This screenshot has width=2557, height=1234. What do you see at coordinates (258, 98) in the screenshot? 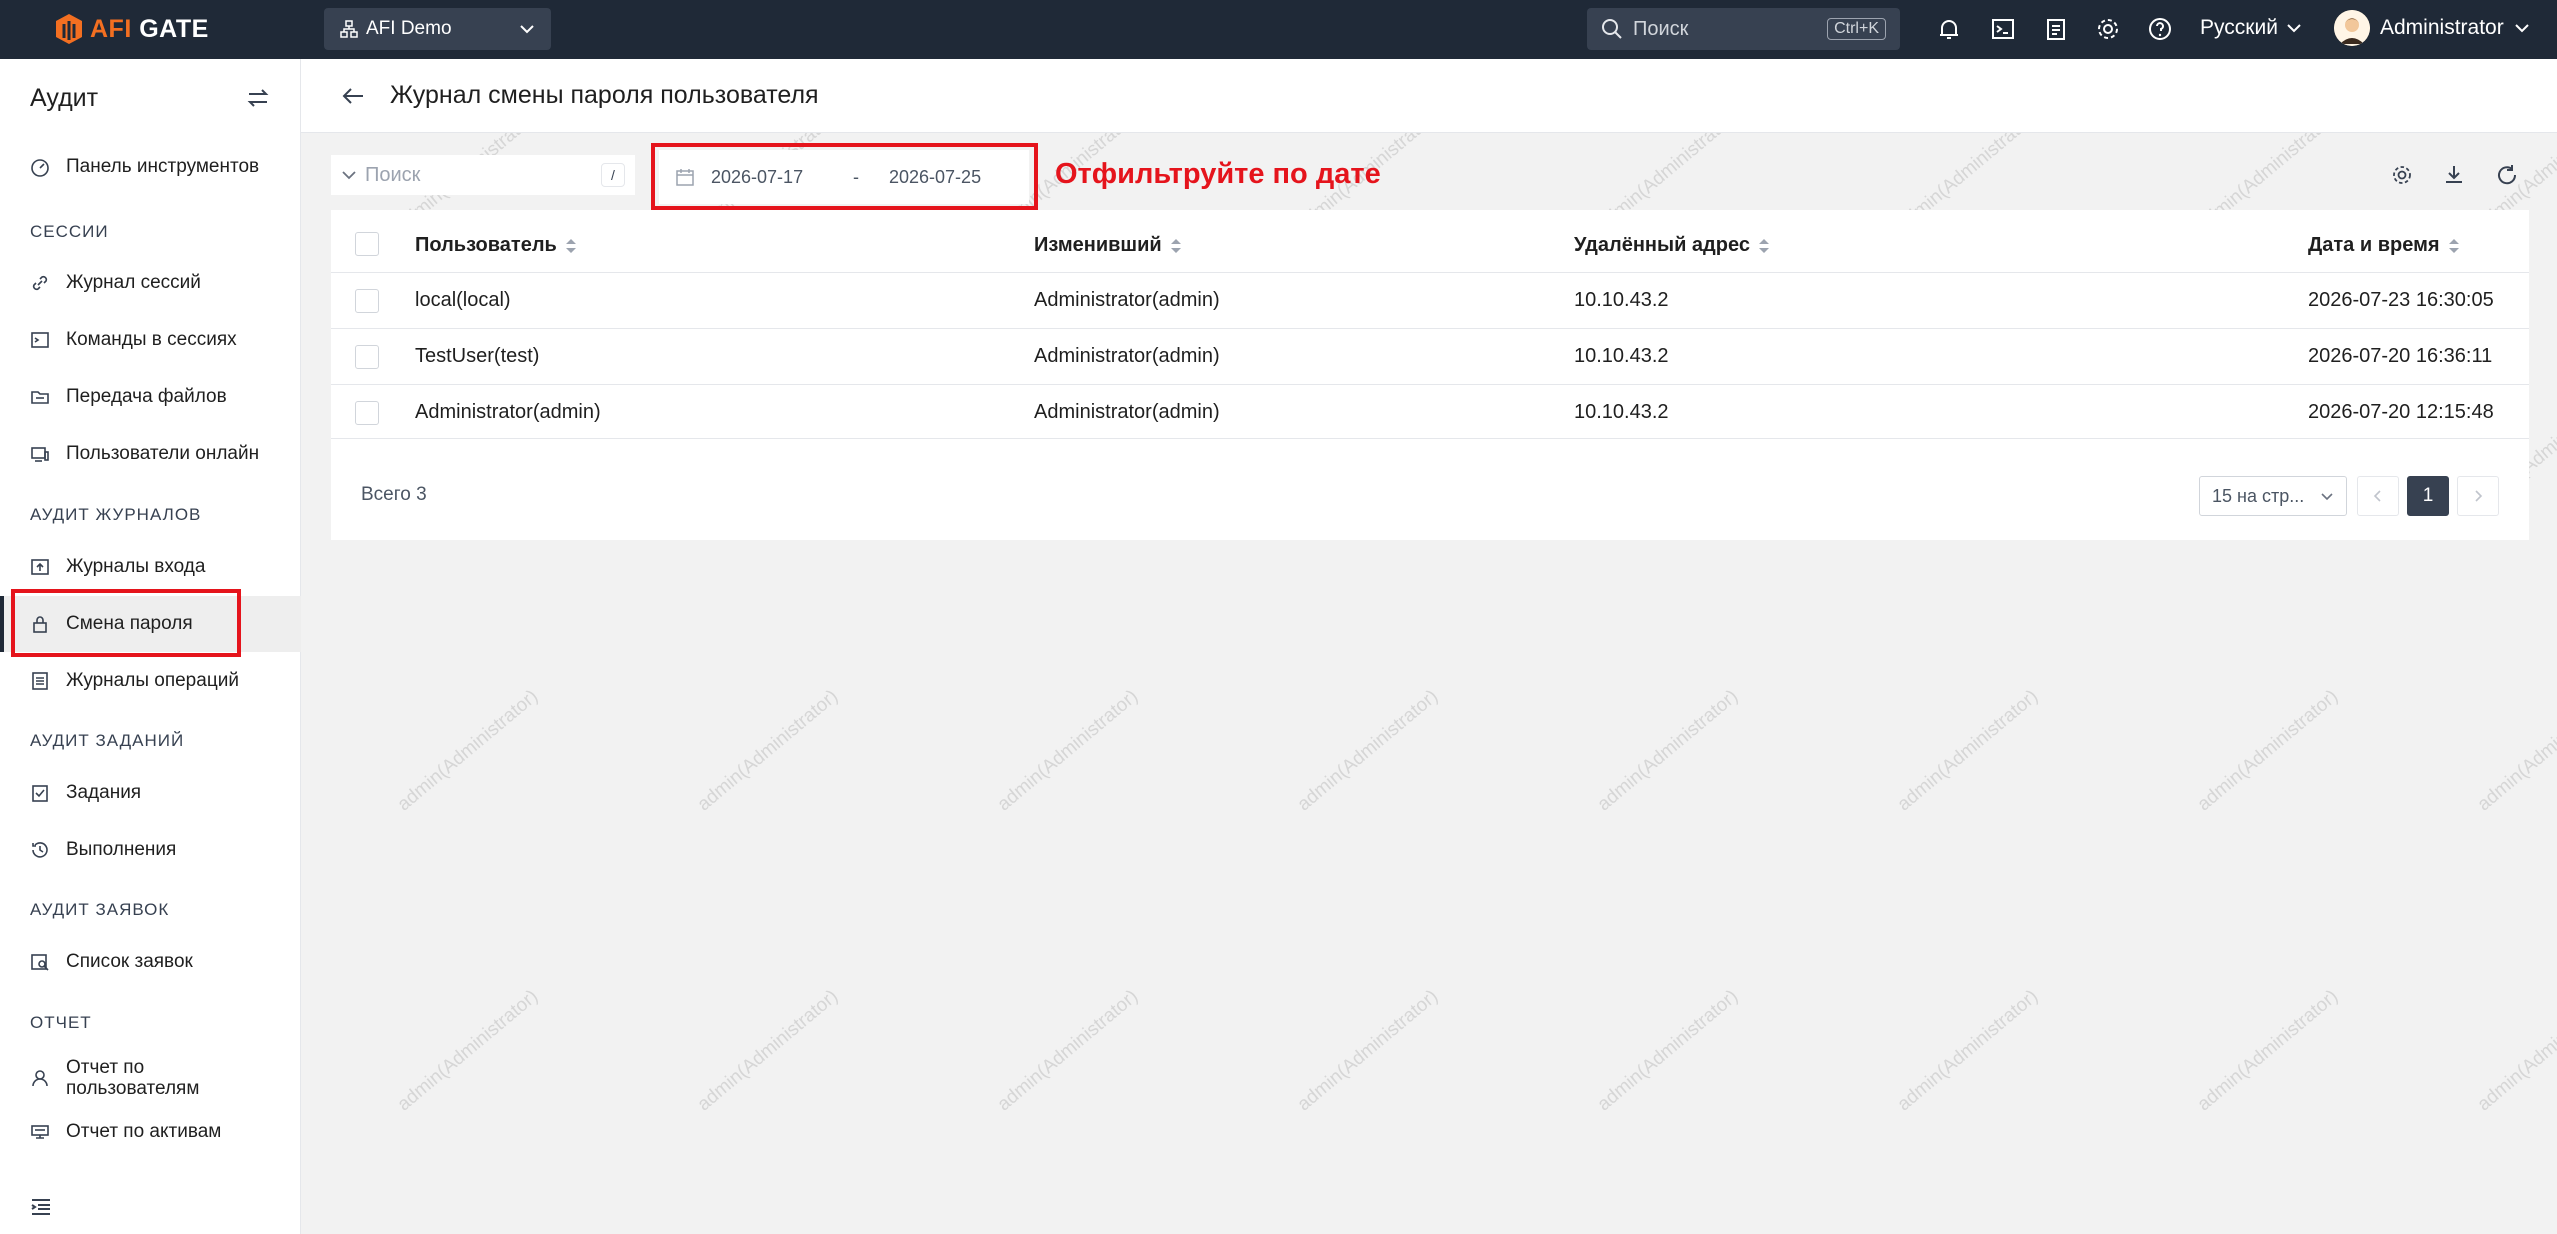
I see `swap-icon` at bounding box center [258, 98].